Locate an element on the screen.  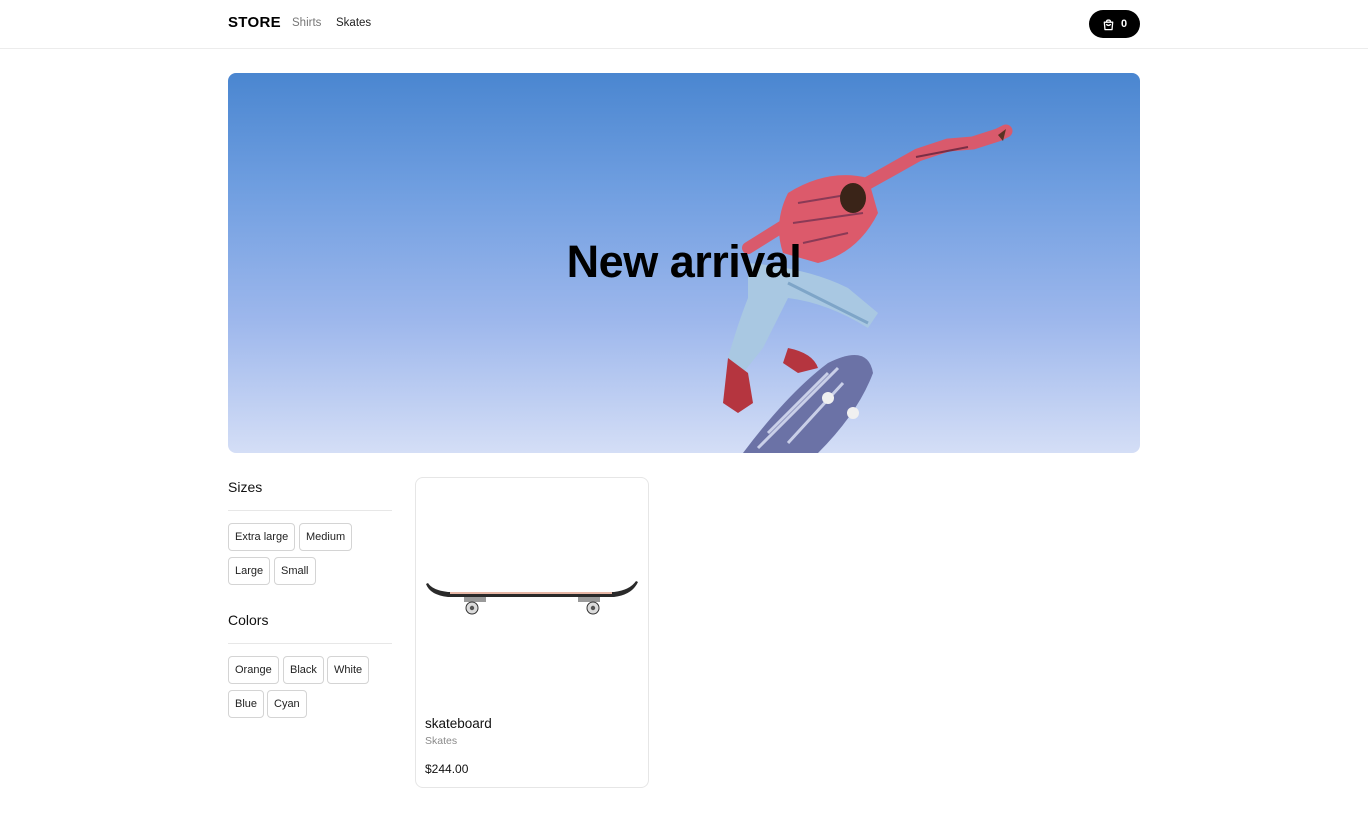
color-chip-black: Black is located at coordinates (303, 670).